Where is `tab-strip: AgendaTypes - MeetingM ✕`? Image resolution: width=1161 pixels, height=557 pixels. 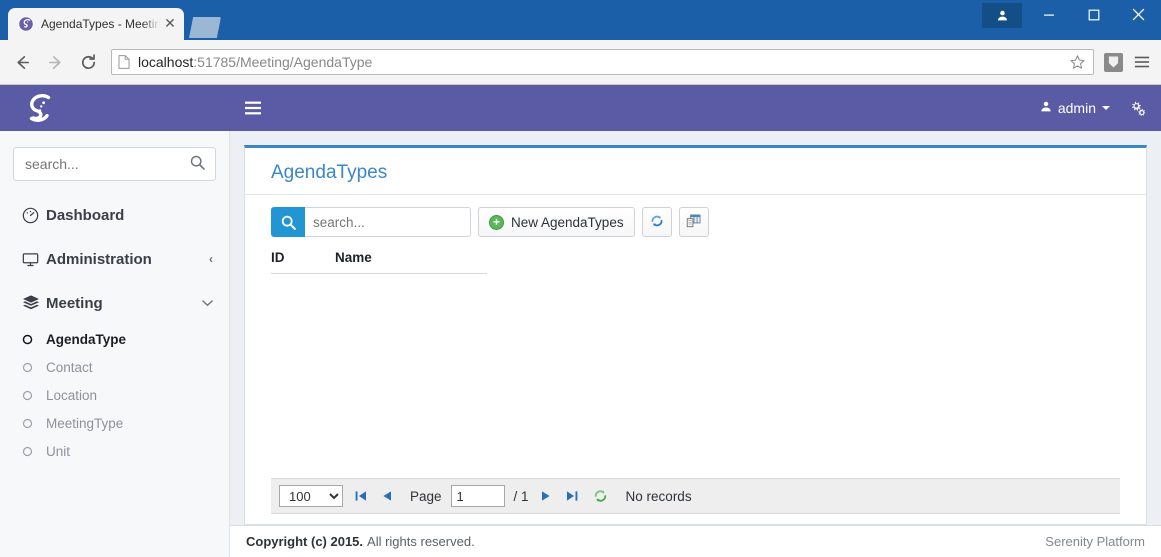
tab-strip: AgendaTypes - MeetingM ✕ is located at coordinates (114, 23).